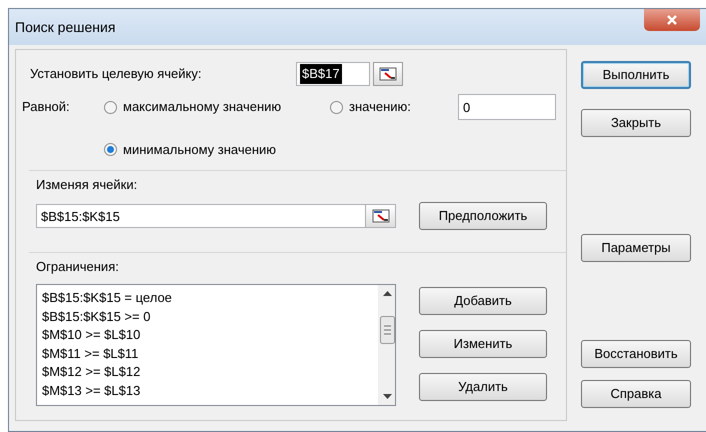 Image resolution: width=706 pixels, height=432 pixels. Describe the element at coordinates (65, 27) in the screenshot. I see `window-title: Поиск решения` at that location.